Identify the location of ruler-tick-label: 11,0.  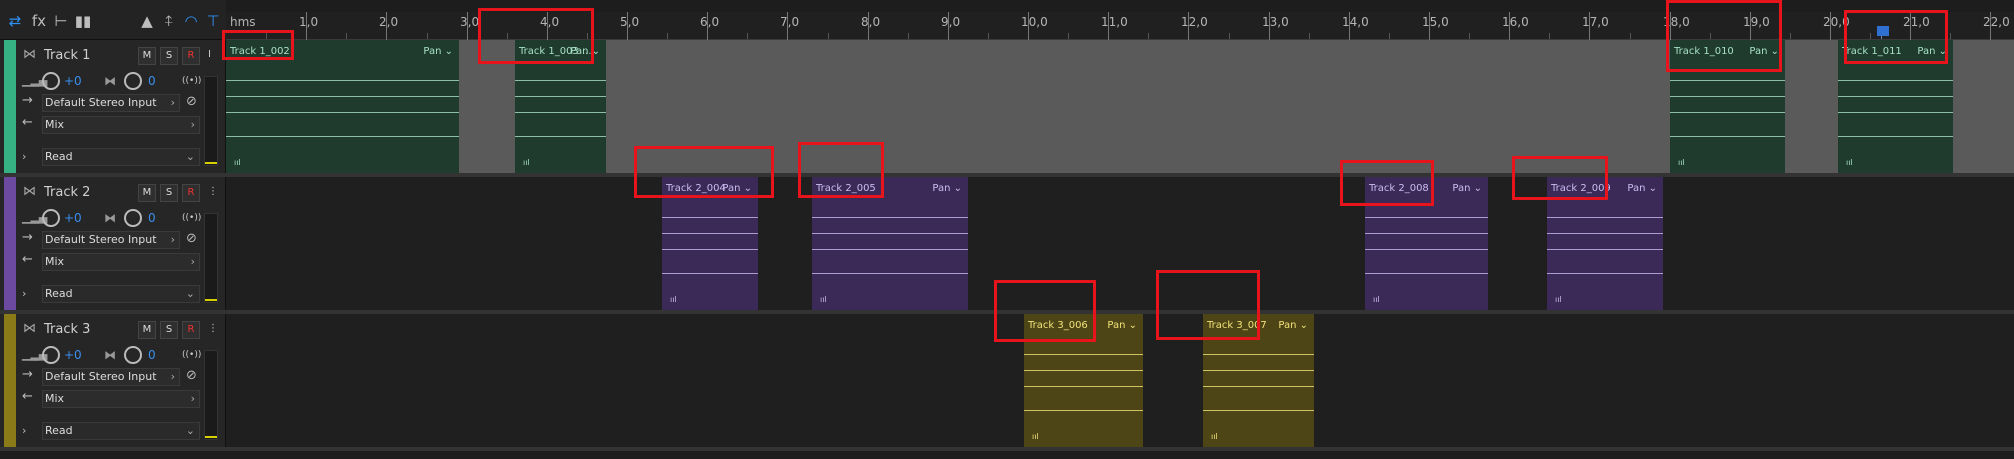
(1114, 22).